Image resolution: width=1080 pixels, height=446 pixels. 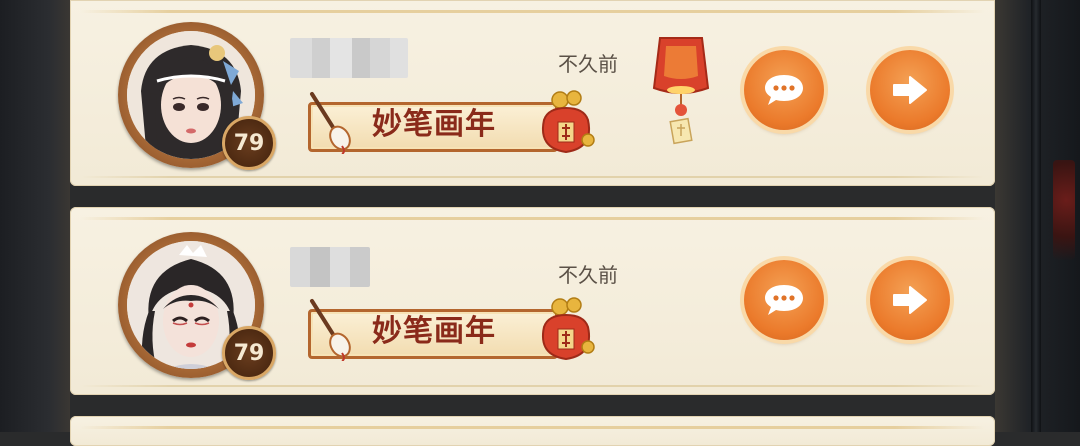 I want to click on sky-lantern-icon, so click(x=681, y=91).